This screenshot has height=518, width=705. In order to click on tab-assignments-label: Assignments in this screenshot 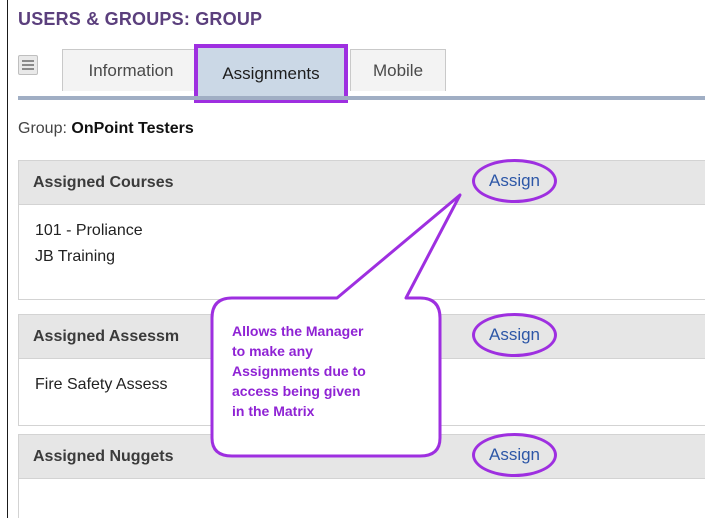, I will do `click(271, 73)`.